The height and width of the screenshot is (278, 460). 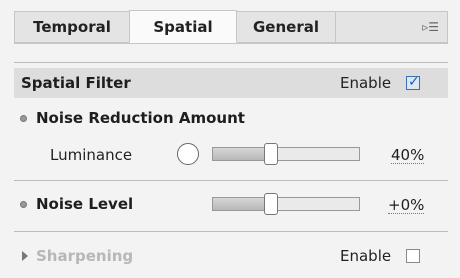 What do you see at coordinates (408, 155) in the screenshot?
I see `luminance-value: 40%` at bounding box center [408, 155].